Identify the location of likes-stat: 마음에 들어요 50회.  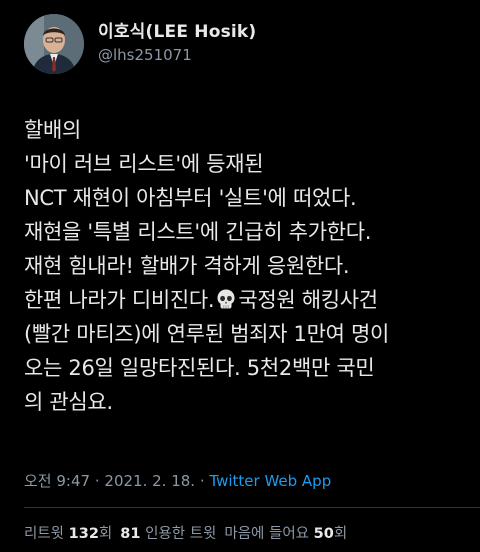
(285, 534).